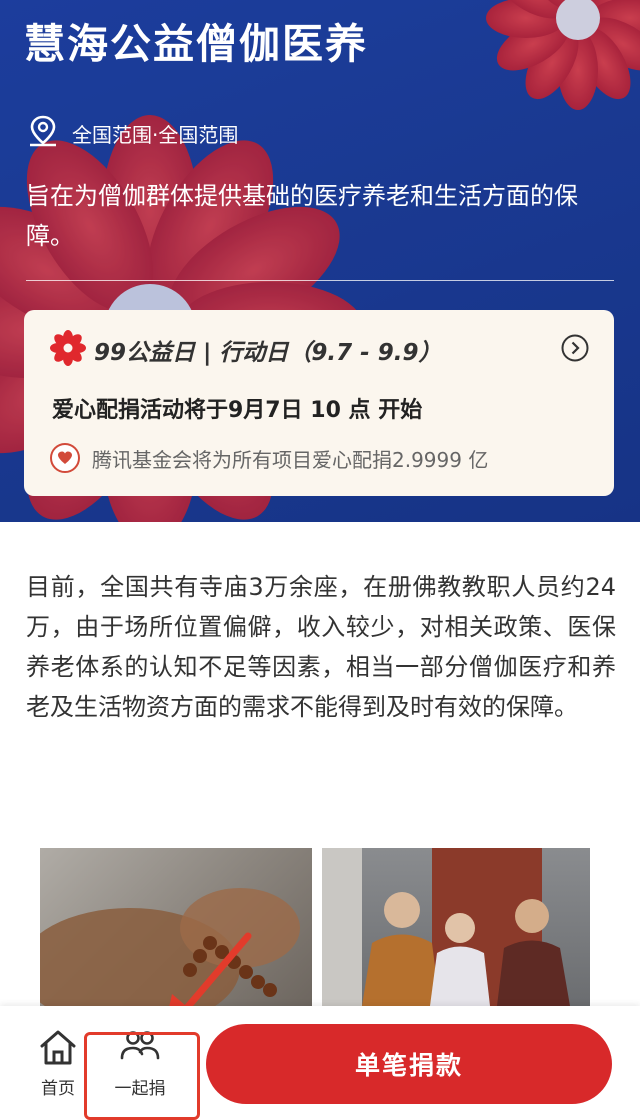 The width and height of the screenshot is (640, 1120). I want to click on location-row: 全国范围·全国范围, so click(132, 133).